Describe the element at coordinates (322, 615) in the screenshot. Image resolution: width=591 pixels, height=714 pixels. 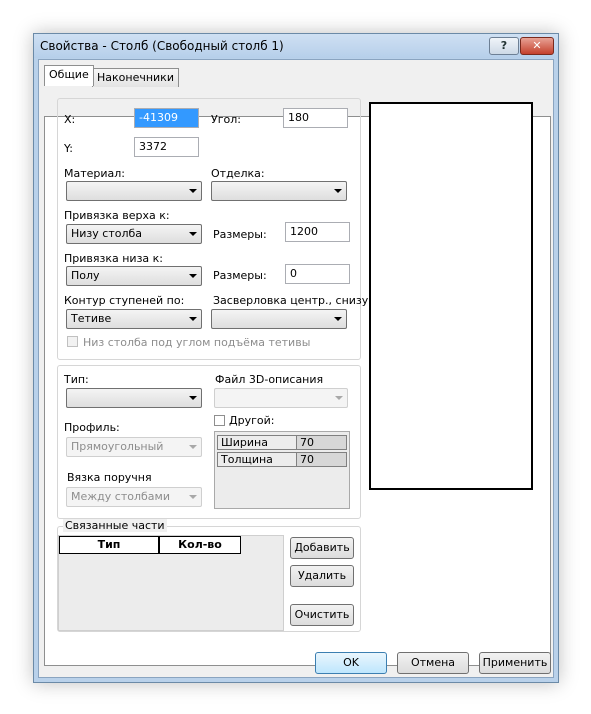
I see `clear-button: Очистить` at that location.